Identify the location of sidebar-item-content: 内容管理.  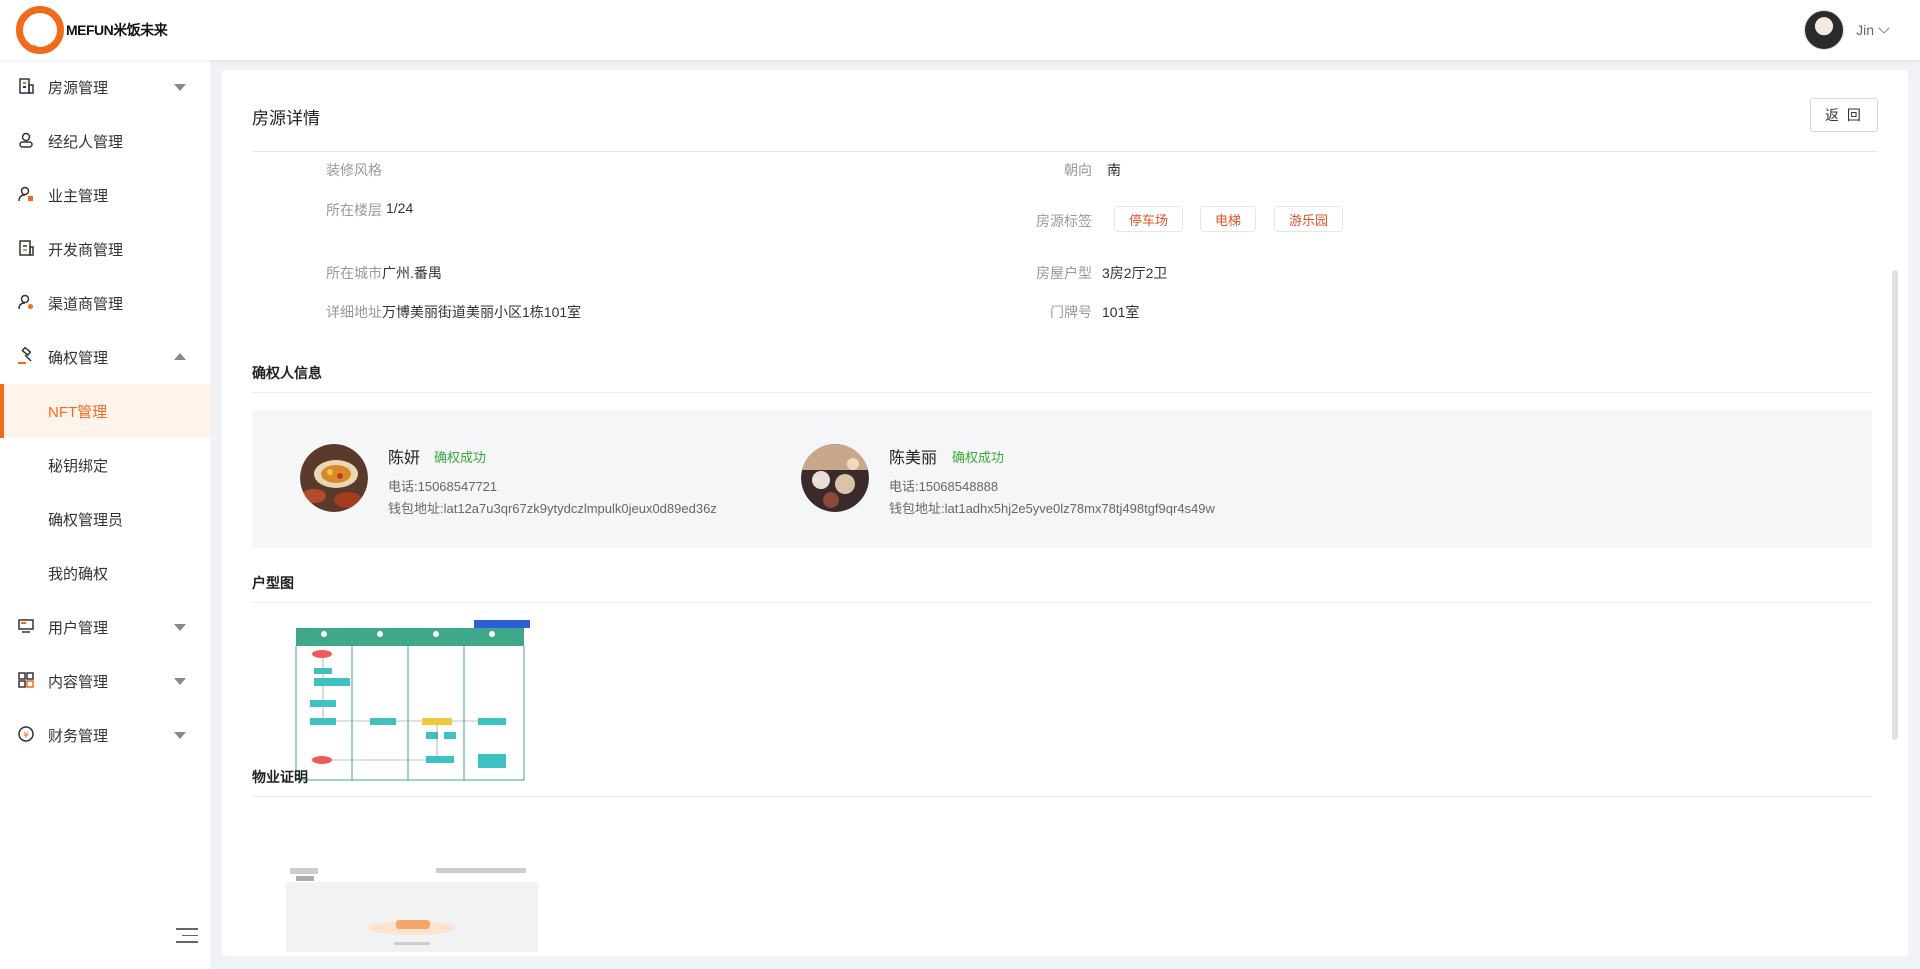
(105, 681).